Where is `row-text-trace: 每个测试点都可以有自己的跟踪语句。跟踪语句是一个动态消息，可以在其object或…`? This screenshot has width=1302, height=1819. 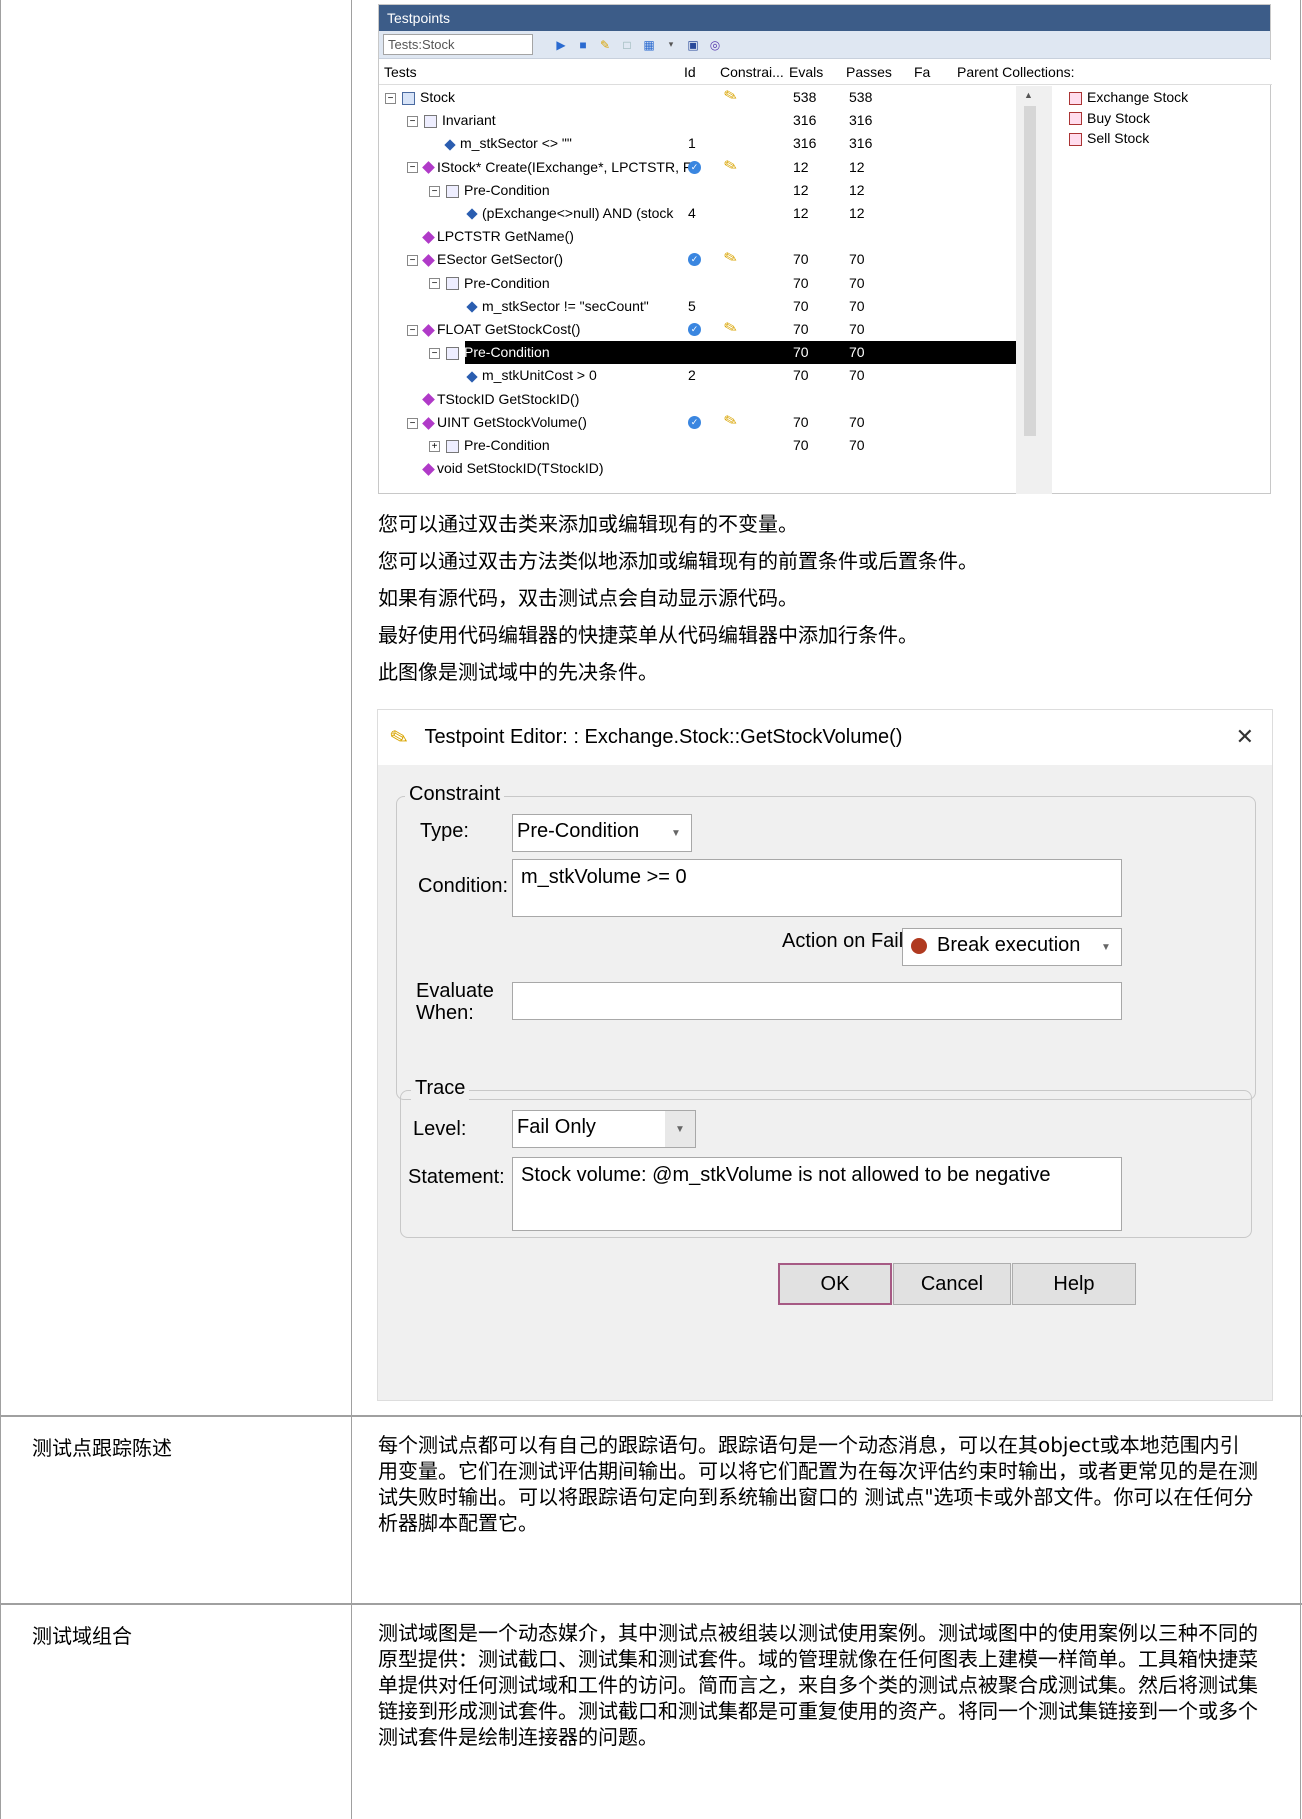
row-text-trace: 每个测试点都可以有自己的跟踪语句。跟踪语句是一个动态消息，可以在其object或… is located at coordinates (818, 1484).